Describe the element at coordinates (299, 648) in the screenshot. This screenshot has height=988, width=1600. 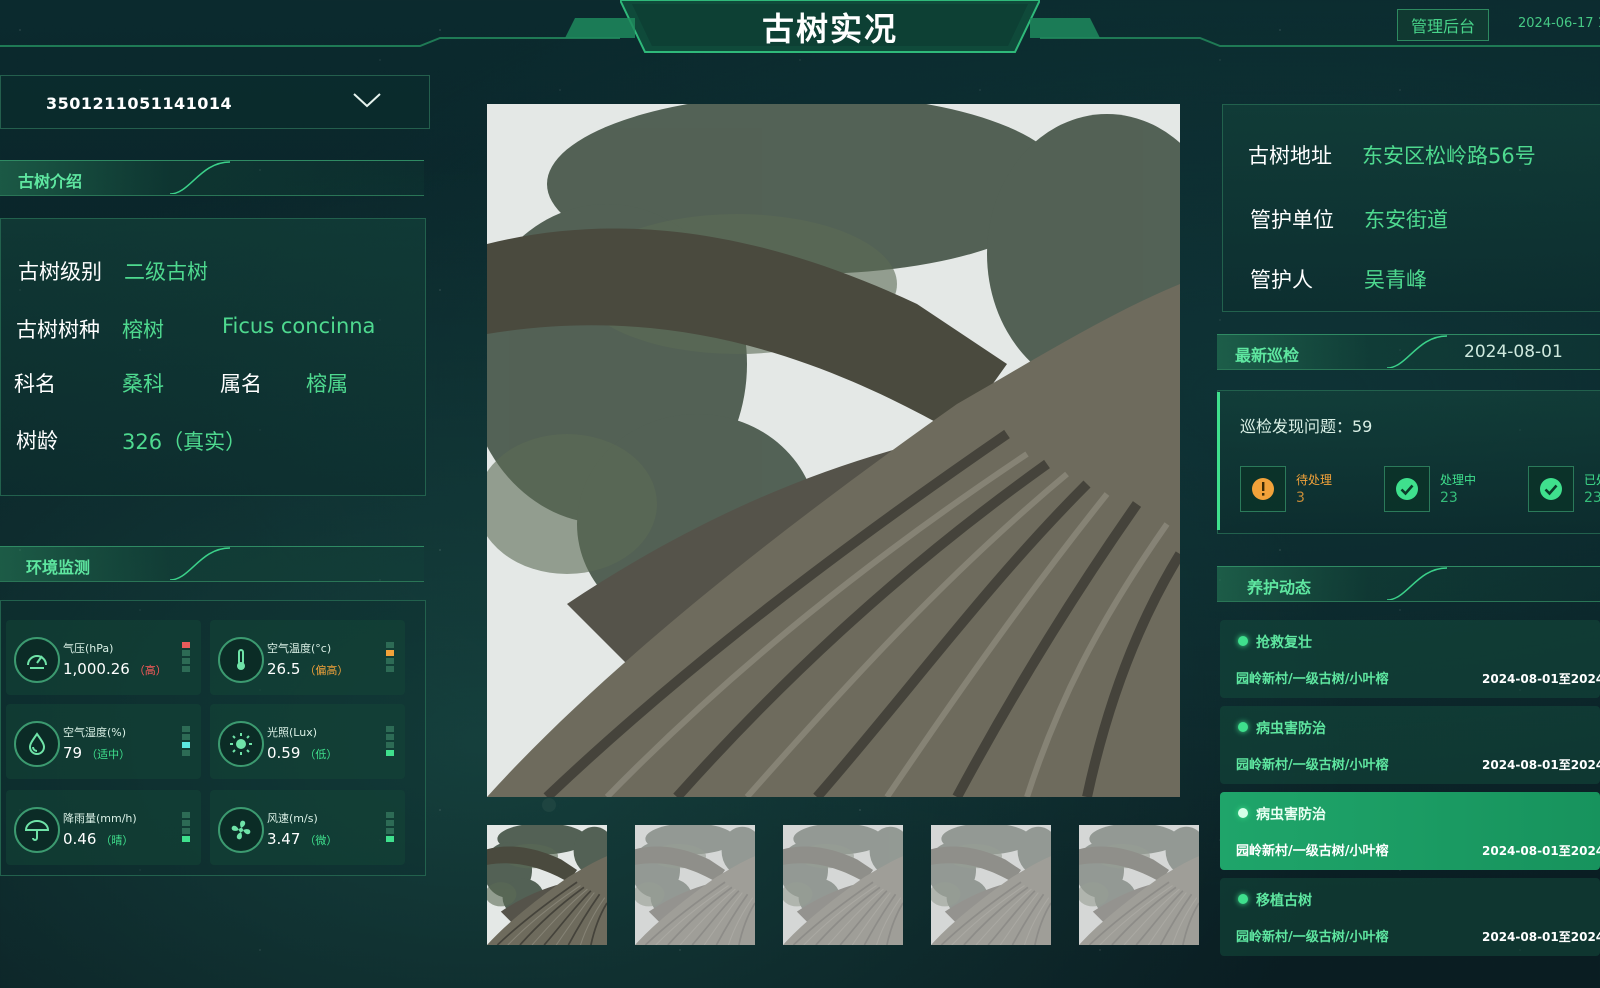
I see `env-label: 空气温度(°c)` at that location.